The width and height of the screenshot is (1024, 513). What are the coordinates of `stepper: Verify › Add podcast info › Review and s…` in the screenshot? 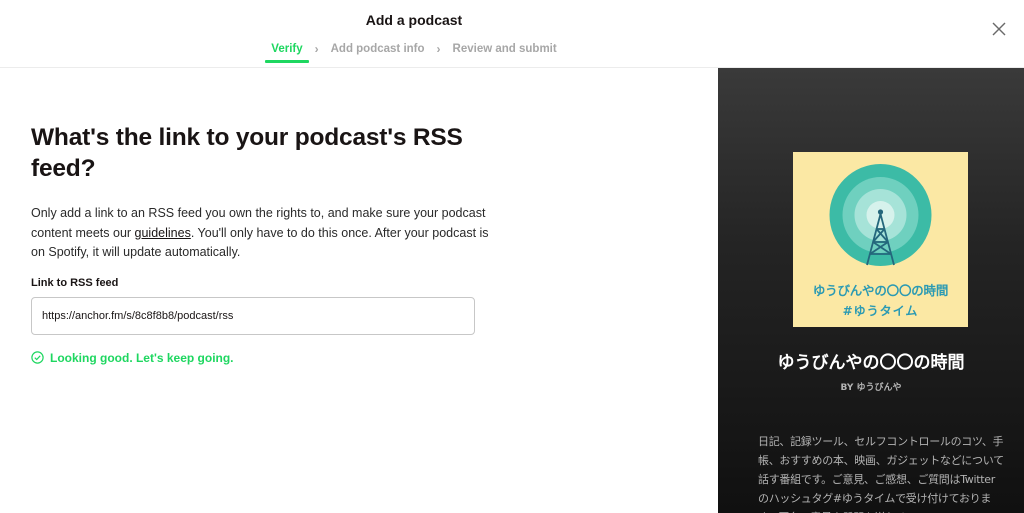 It's located at (414, 53).